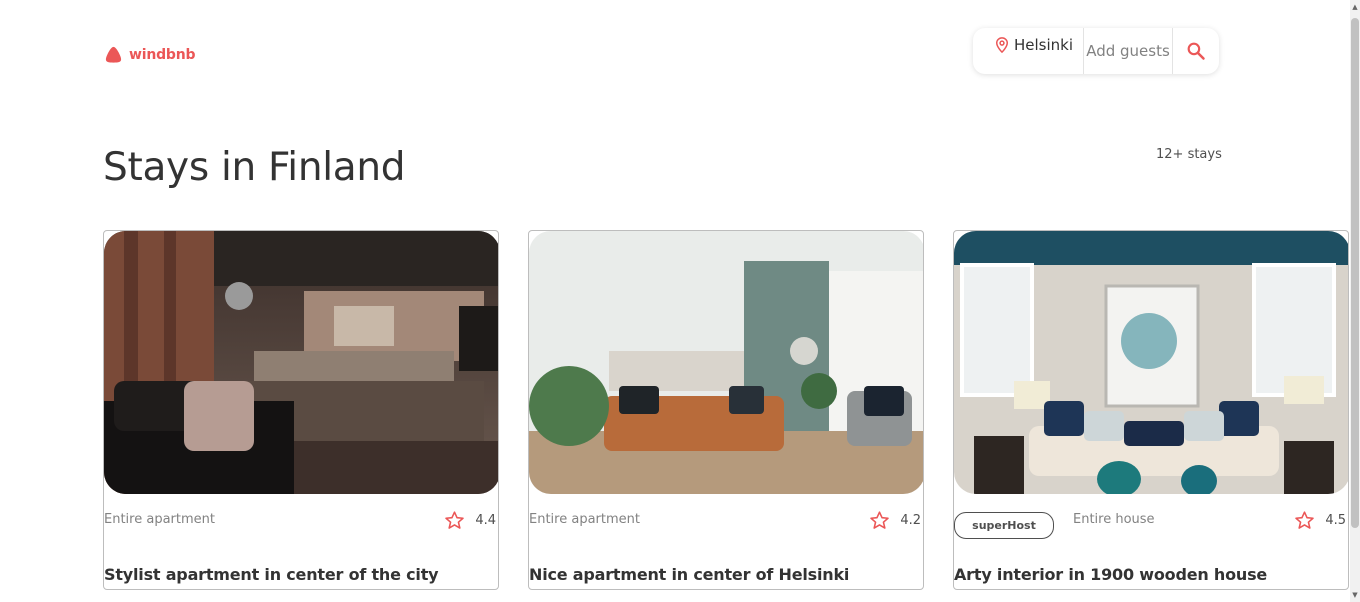 Image resolution: width=1360 pixels, height=602 pixels. What do you see at coordinates (1355, 595) in the screenshot?
I see `scroll-down-icon: ▼` at bounding box center [1355, 595].